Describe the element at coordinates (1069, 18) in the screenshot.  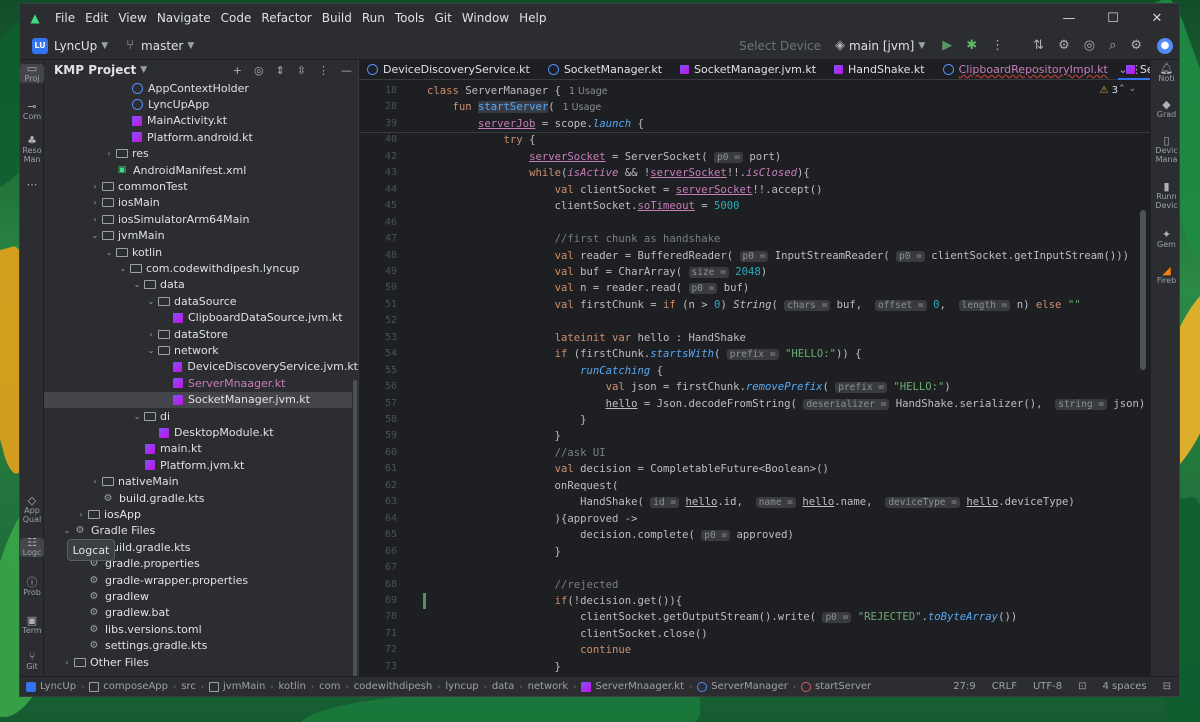
I see `minimize-icon: —` at that location.